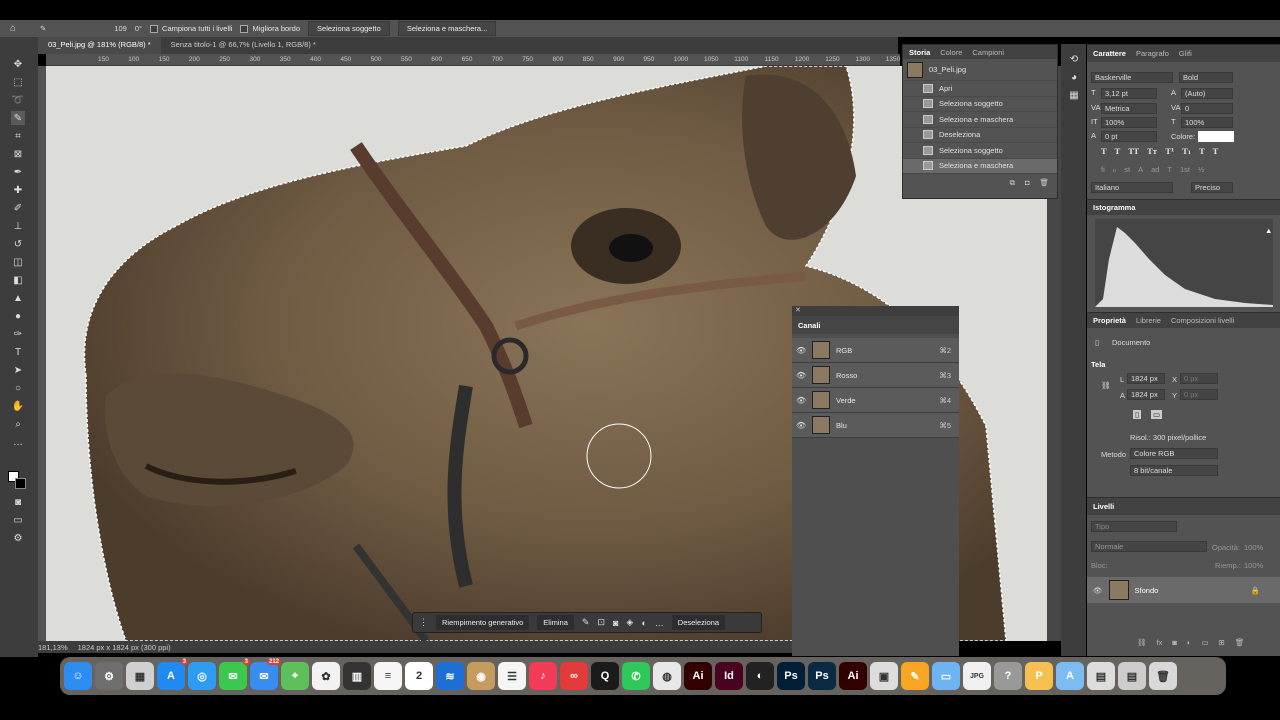 The height and width of the screenshot is (720, 1280). I want to click on opentype-button: ad, so click(1155, 169).